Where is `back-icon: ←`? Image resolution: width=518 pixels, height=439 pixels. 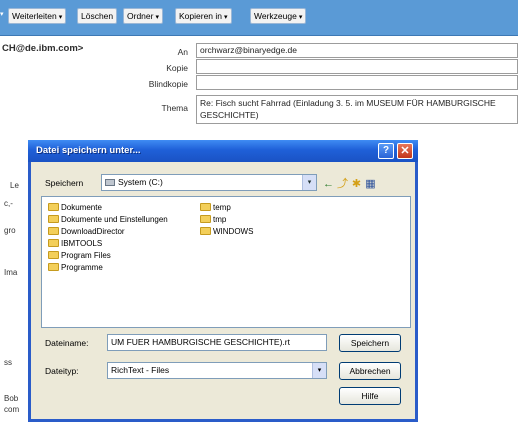 back-icon: ← is located at coordinates (330, 184).